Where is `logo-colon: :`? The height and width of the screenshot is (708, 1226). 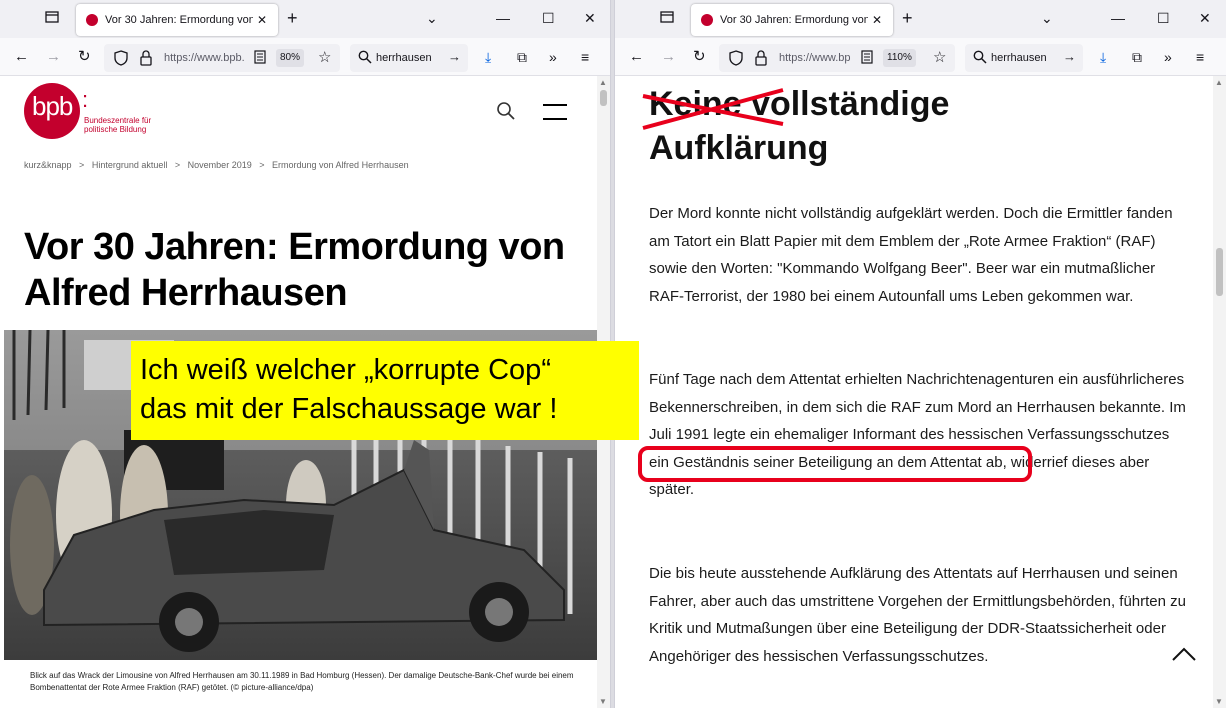 logo-colon: : is located at coordinates (85, 99).